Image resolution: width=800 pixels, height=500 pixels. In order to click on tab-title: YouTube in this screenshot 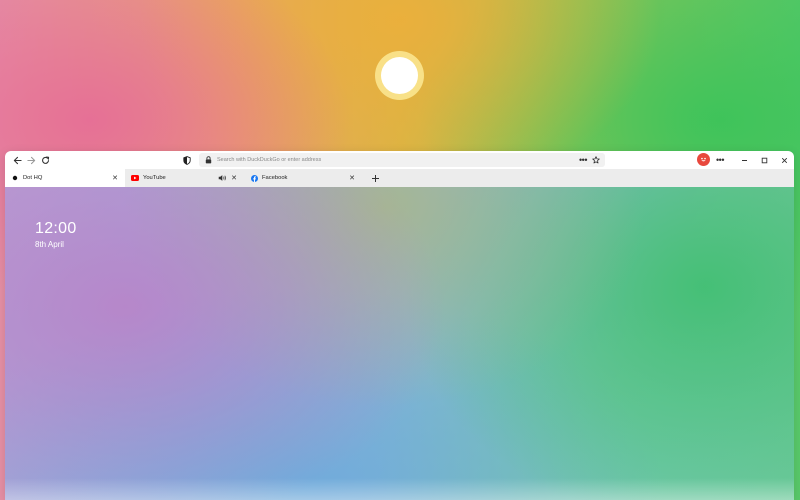, I will do `click(154, 178)`.